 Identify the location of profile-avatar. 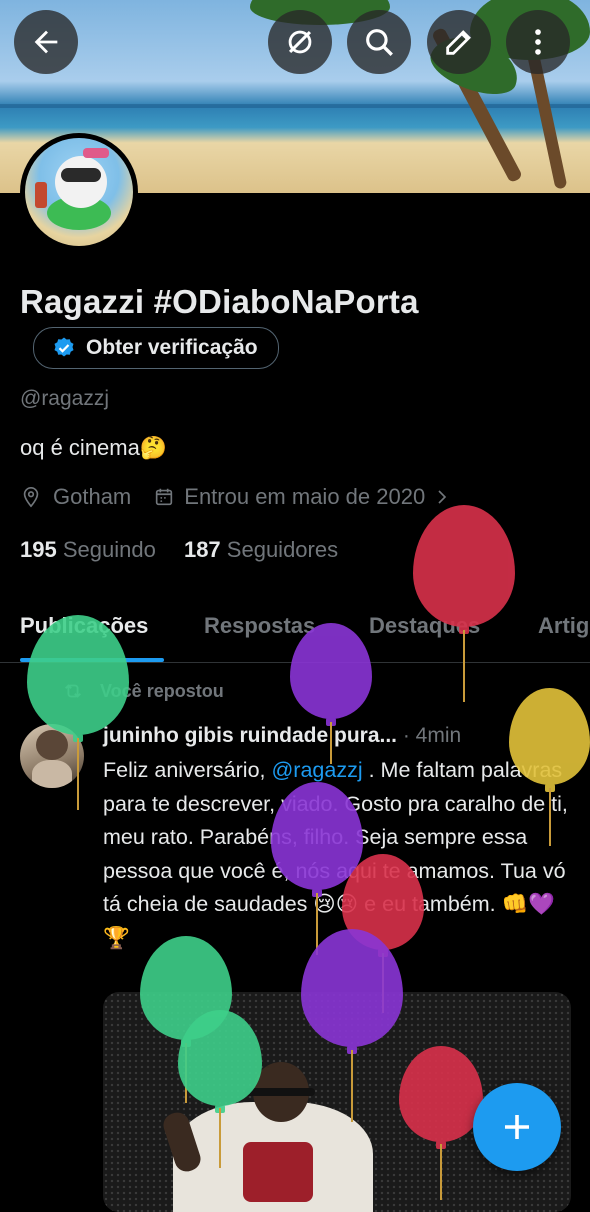
(79, 192).